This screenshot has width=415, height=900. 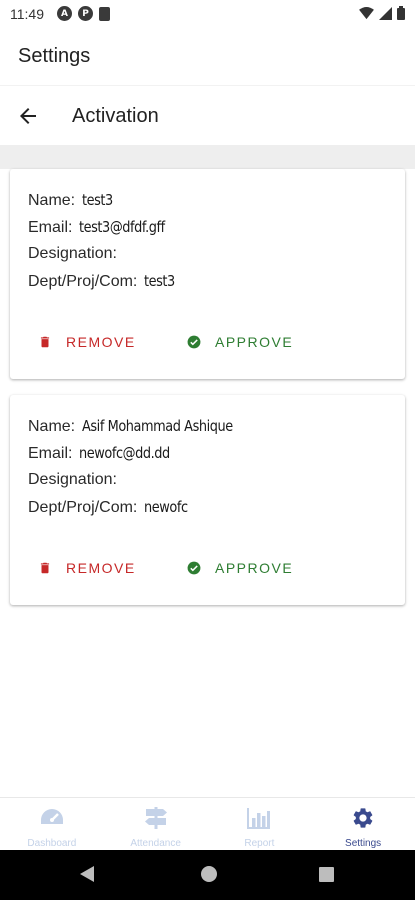 What do you see at coordinates (125, 453) in the screenshot?
I see `email-value: newofc@dd.dd` at bounding box center [125, 453].